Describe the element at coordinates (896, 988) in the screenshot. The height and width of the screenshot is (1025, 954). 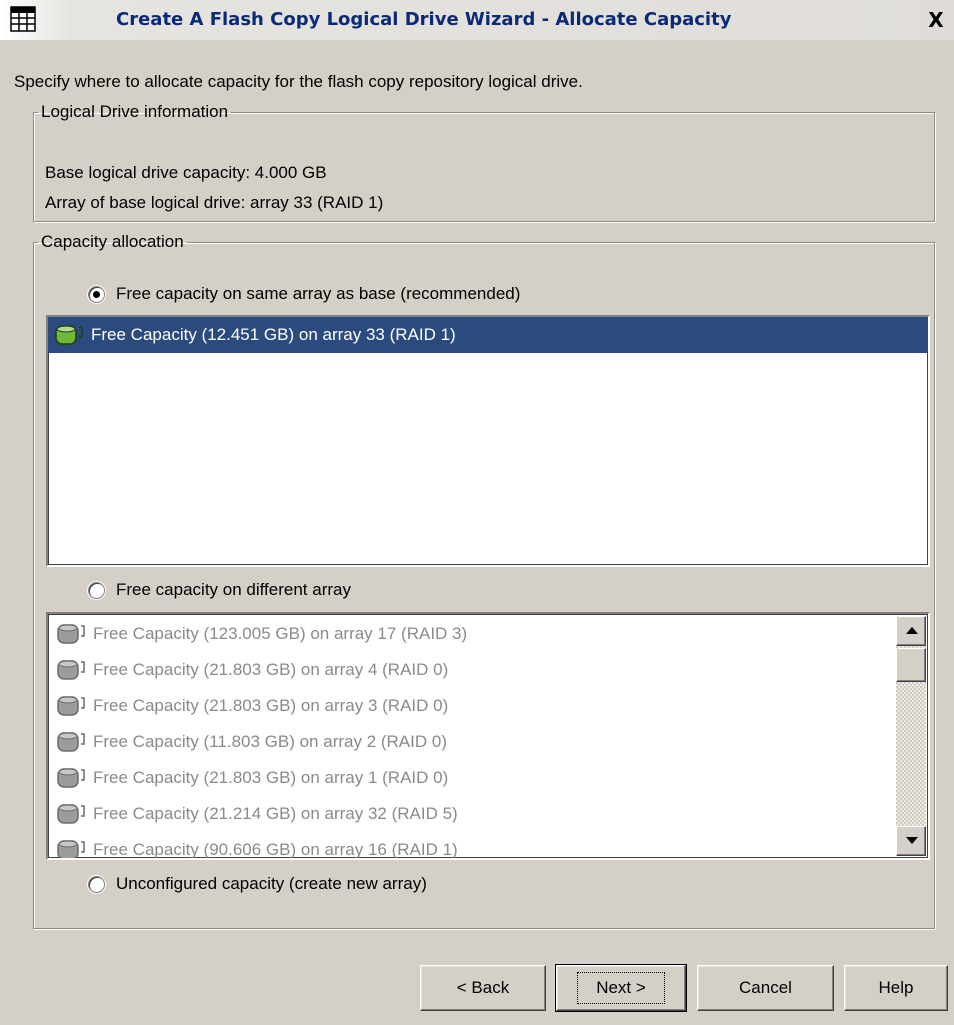
I see `help-button: Help` at that location.